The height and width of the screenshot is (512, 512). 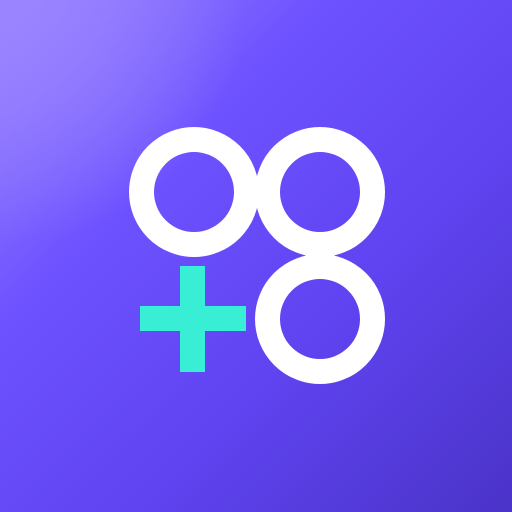 What do you see at coordinates (320, 192) in the screenshot?
I see `circle-icon-top-right` at bounding box center [320, 192].